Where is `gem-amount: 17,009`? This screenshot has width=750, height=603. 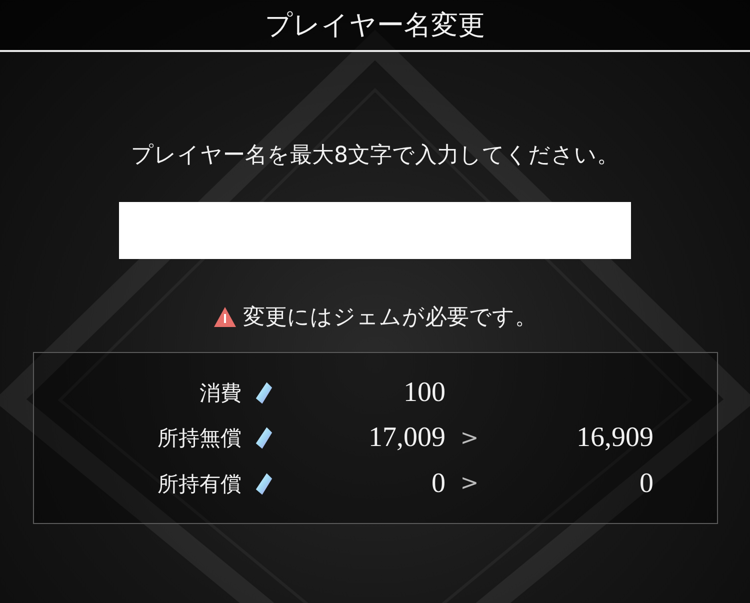 gem-amount: 17,009 is located at coordinates (407, 438).